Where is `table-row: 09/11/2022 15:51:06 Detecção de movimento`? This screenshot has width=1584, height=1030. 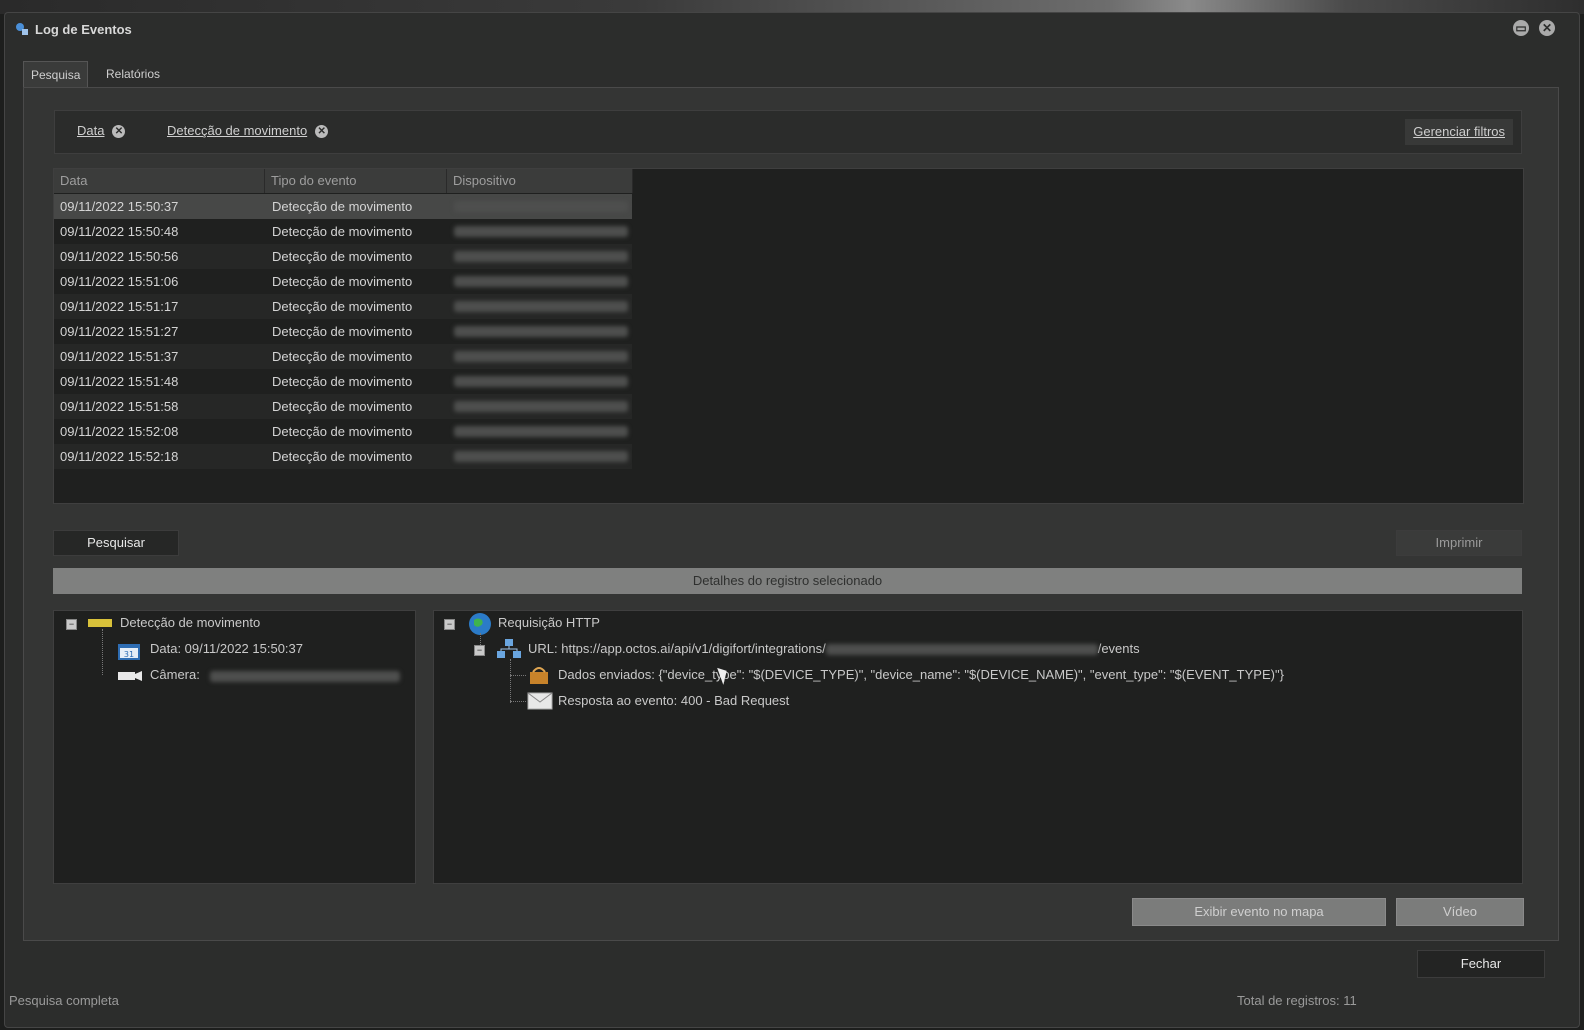
table-row: 09/11/2022 15:51:06 Detecção de movimento is located at coordinates (343, 281).